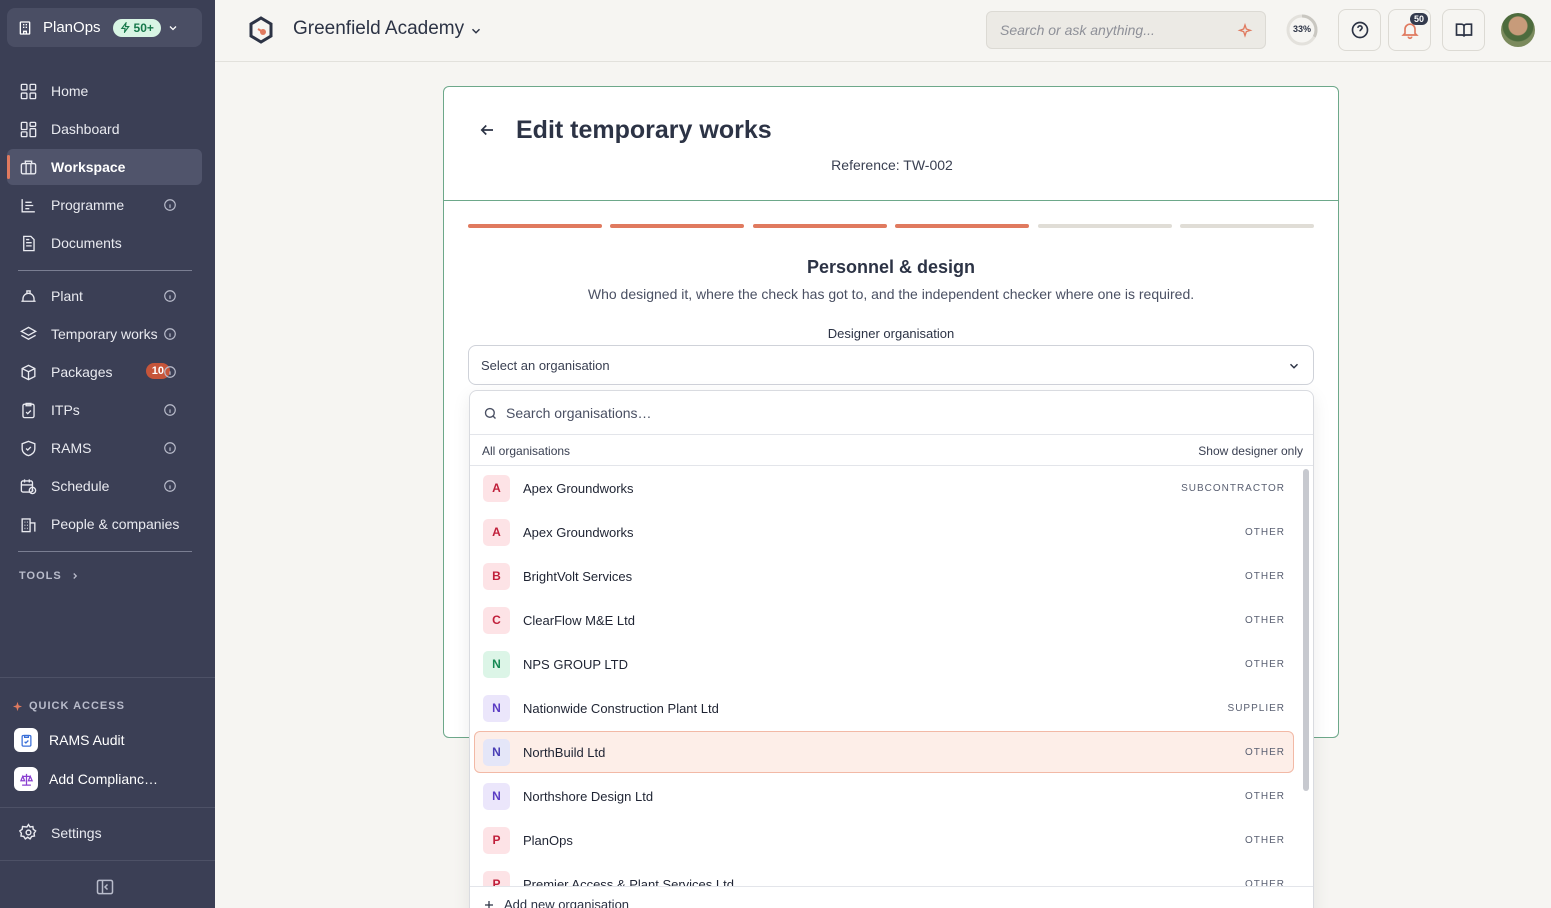  What do you see at coordinates (76, 832) in the screenshot?
I see `settings-label: Settings` at bounding box center [76, 832].